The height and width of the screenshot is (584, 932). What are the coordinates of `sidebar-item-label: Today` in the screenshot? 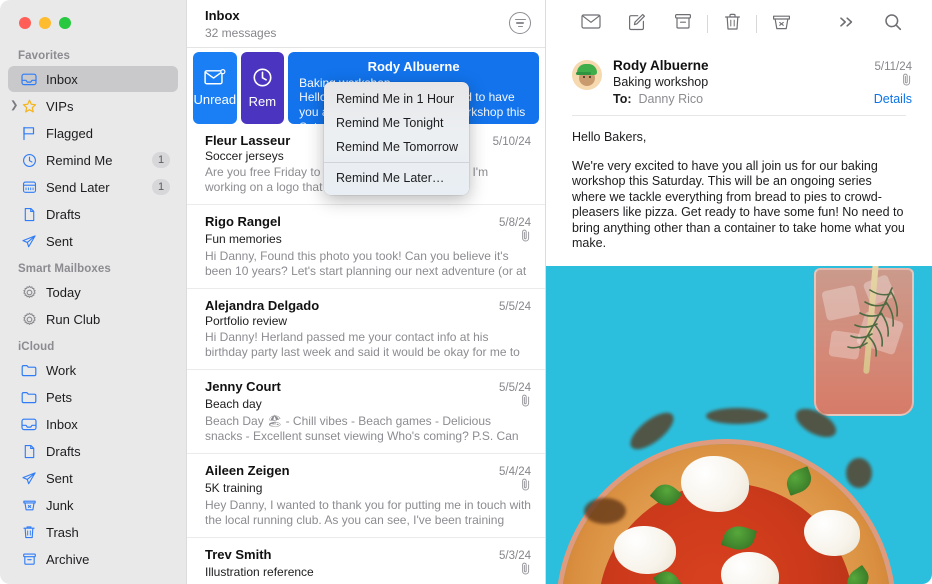 It's located at (63, 292).